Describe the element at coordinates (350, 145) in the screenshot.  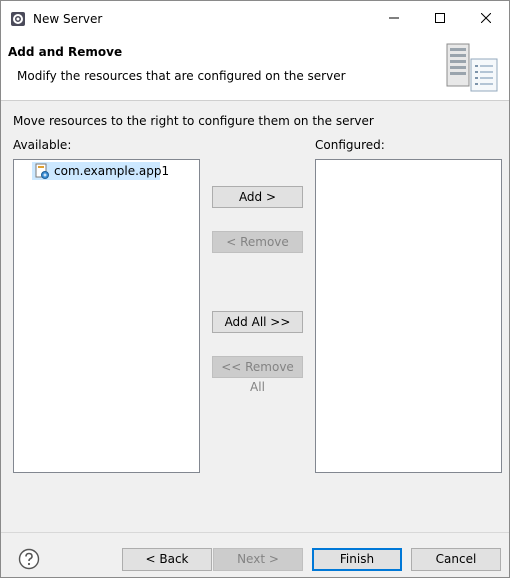
I see `configured-label: Configured:` at that location.